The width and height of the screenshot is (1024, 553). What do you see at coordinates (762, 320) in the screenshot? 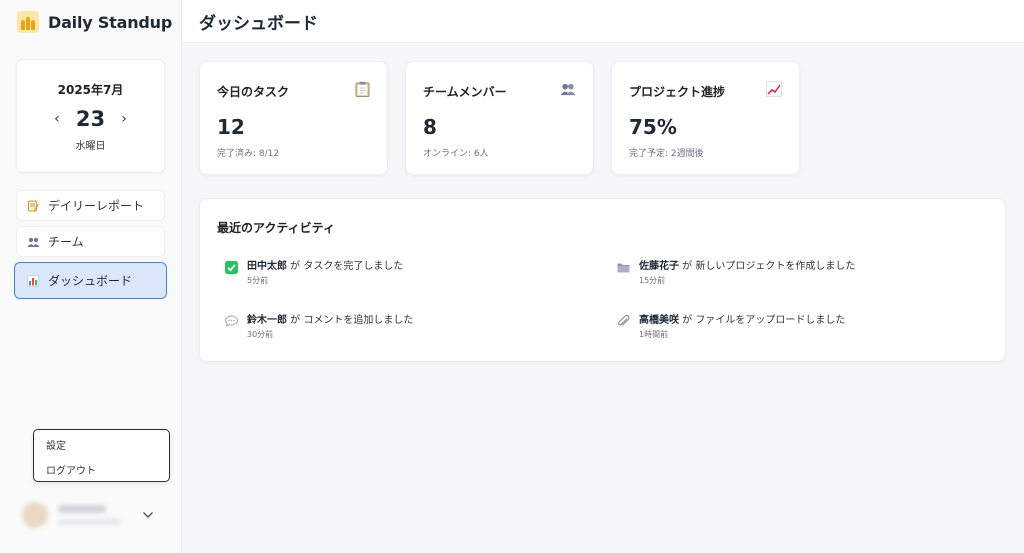
I see `activity-action: が ファイルをアップロードしました` at bounding box center [762, 320].